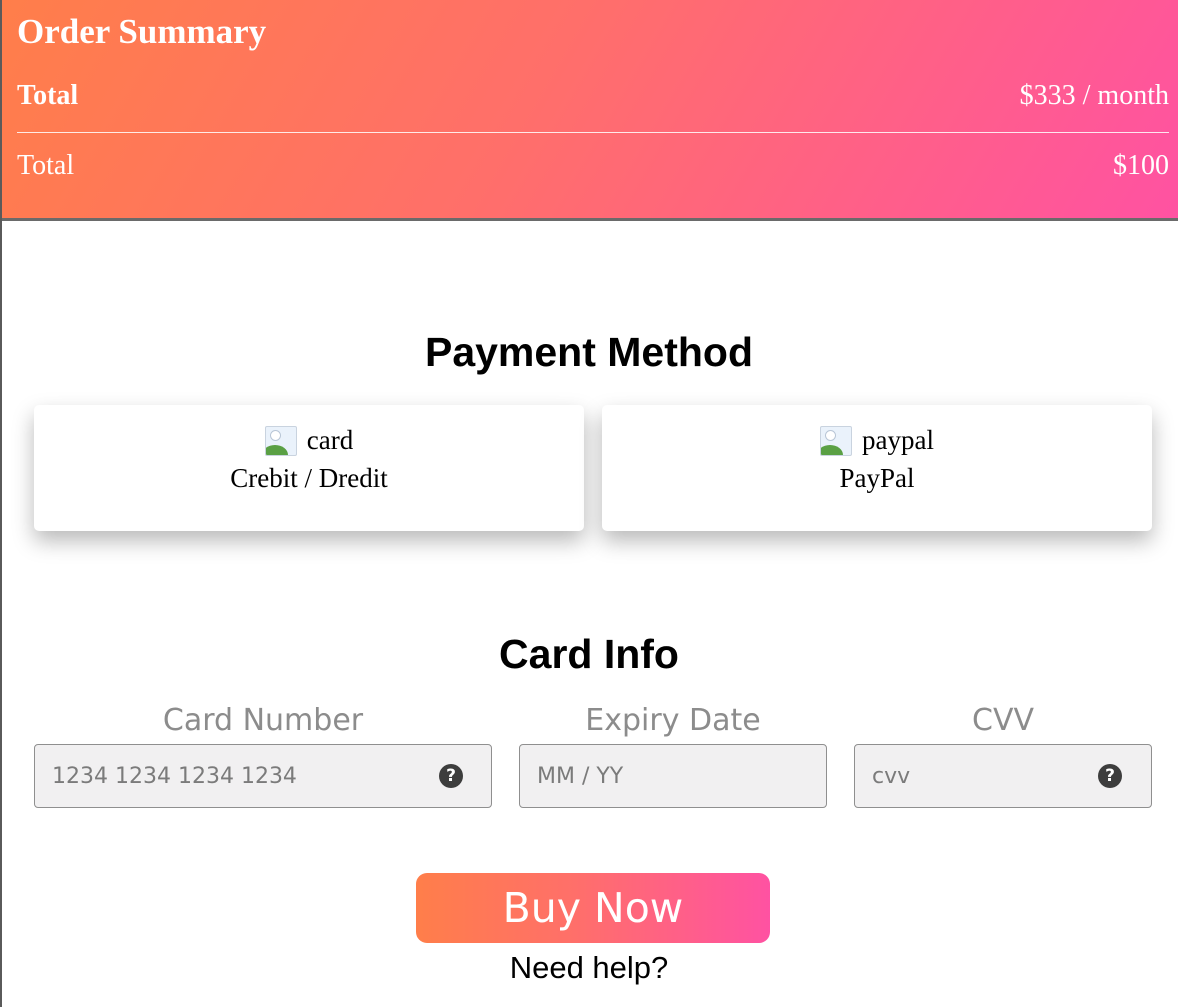  Describe the element at coordinates (593, 908) in the screenshot. I see `buy-now-button: Buy Now` at that location.